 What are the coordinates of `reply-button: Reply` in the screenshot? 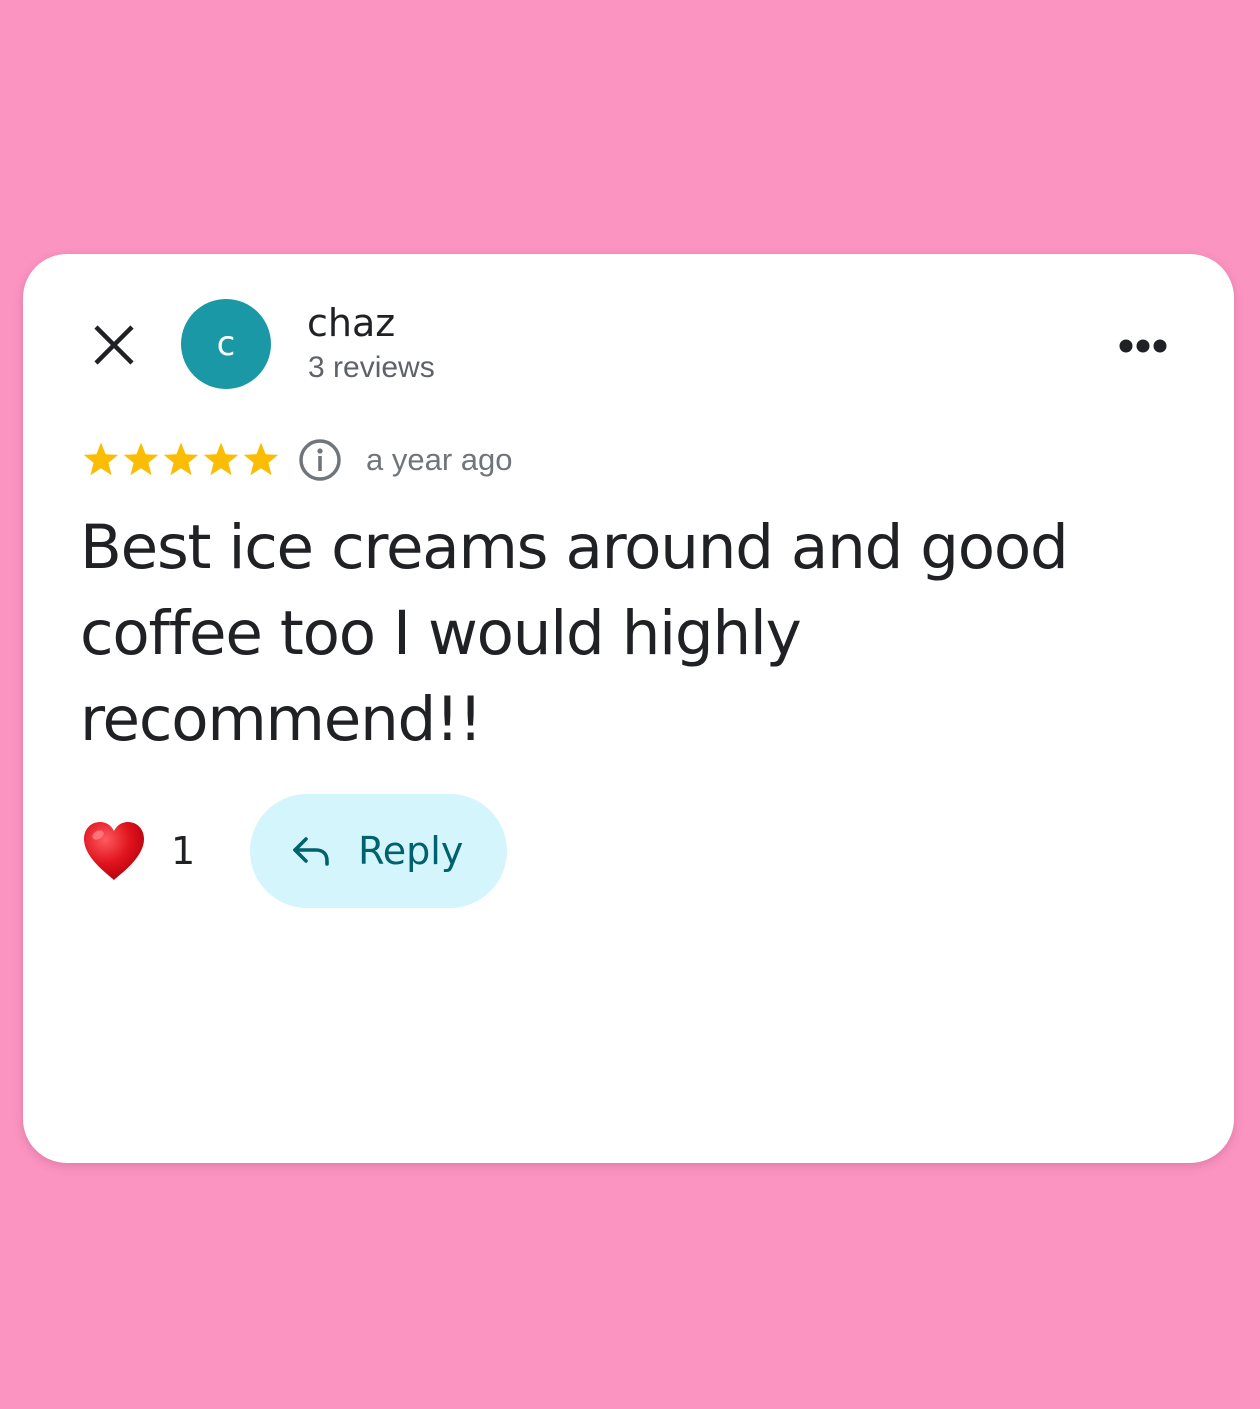 It's located at (379, 851).